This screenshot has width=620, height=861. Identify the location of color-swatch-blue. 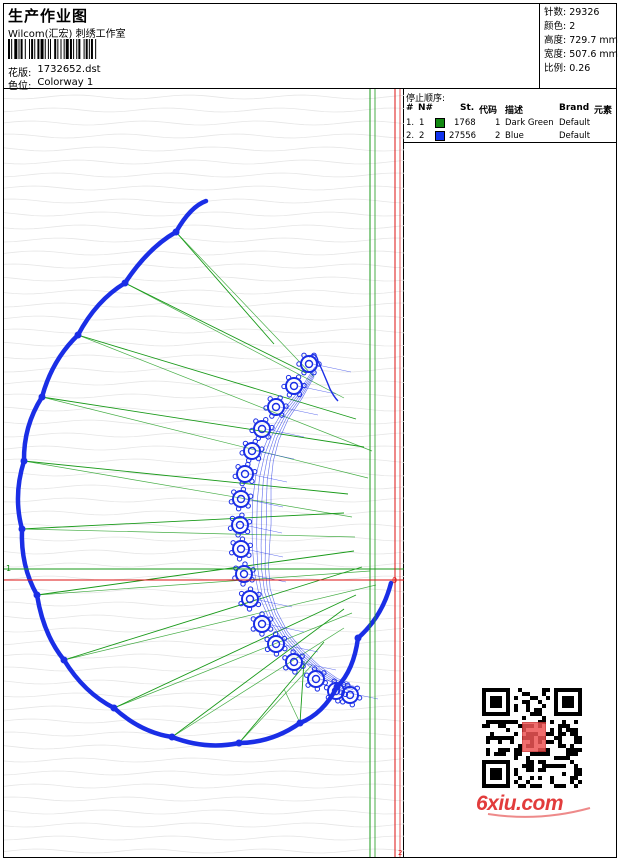
(440, 136).